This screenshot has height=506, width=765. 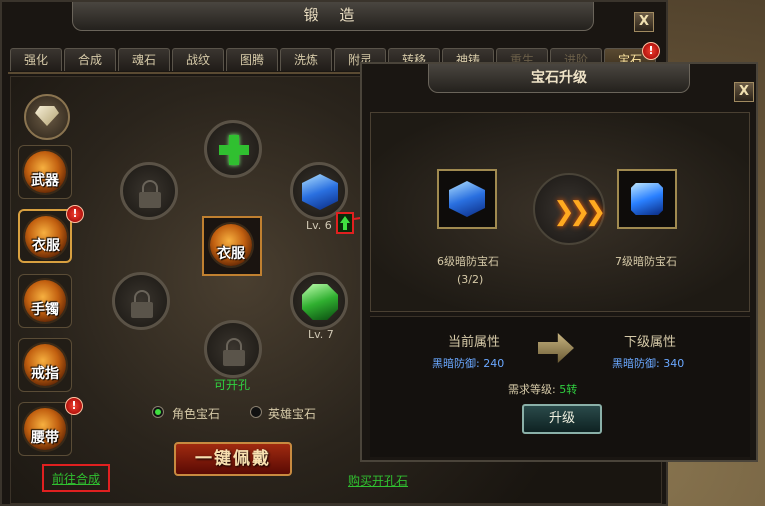 What do you see at coordinates (256, 412) in the screenshot?
I see `radio-hero-gem` at bounding box center [256, 412].